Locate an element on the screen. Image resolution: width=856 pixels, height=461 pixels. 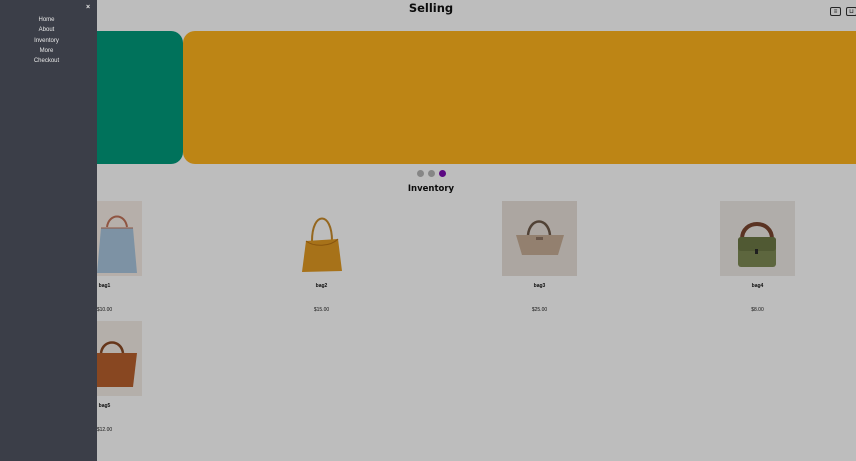
nav-list: Home About Inventory More Checkout is located at coordinates (46, 40).